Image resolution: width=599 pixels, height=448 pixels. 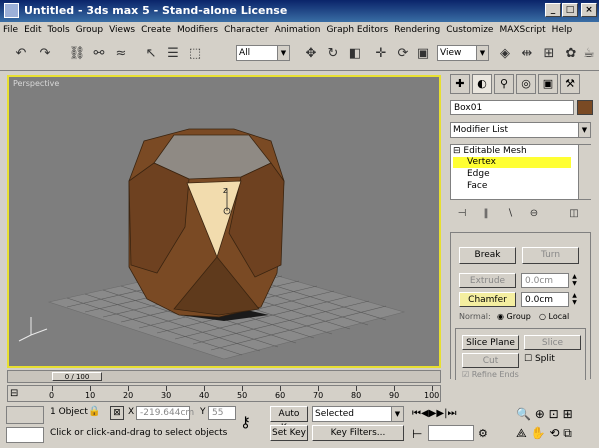 What do you see at coordinates (545, 299) in the screenshot?
I see `chamfer-amount-field: 0.0cm` at bounding box center [545, 299].